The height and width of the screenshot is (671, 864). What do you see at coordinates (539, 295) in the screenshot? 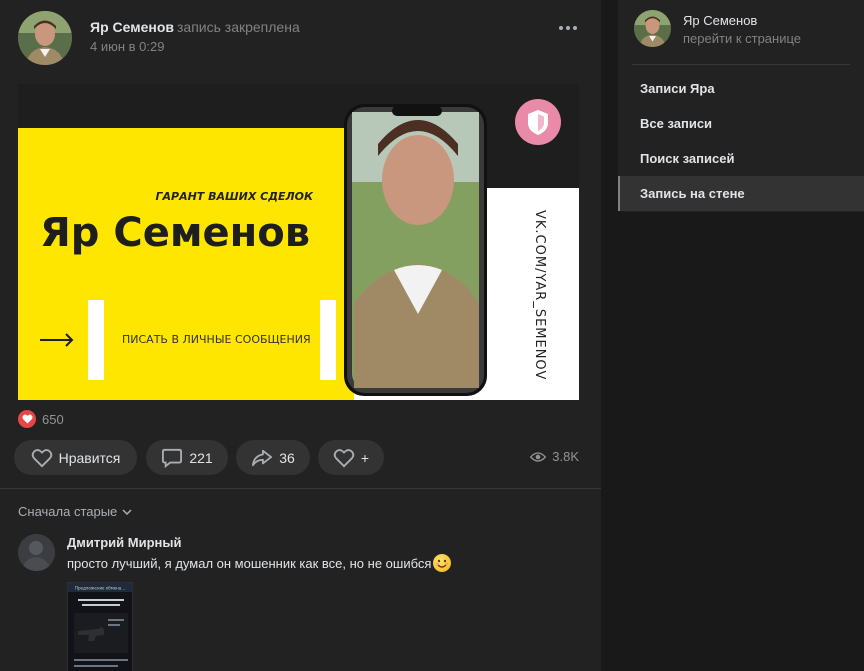
I see `banner-url: VK.COM/YAR_SEMENOV` at bounding box center [539, 295].